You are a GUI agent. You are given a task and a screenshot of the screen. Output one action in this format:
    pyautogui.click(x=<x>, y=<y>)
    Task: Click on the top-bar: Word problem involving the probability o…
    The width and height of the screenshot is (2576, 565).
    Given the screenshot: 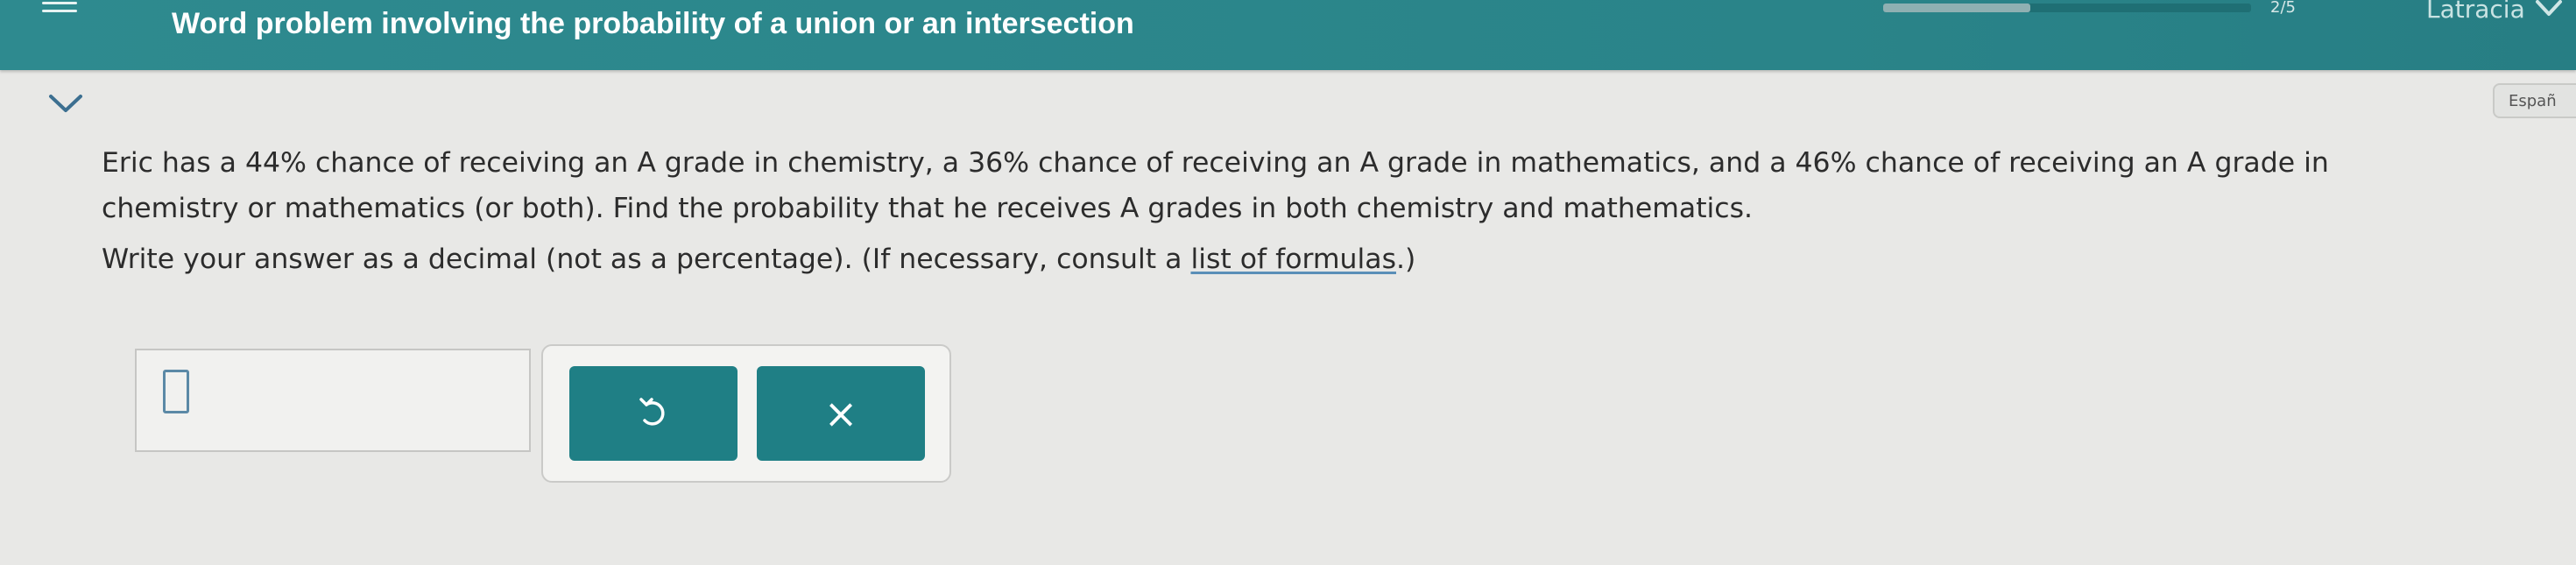 What is the action you would take?
    pyautogui.click(x=1288, y=35)
    